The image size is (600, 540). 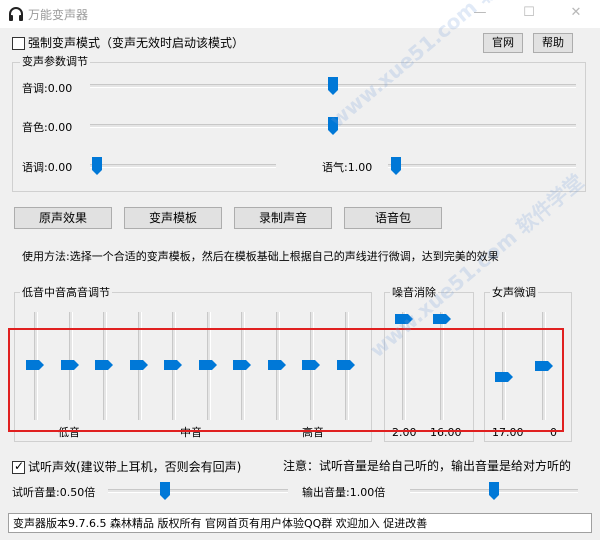 I want to click on output-volume-label: 输出音量:1.00倍, so click(x=344, y=492).